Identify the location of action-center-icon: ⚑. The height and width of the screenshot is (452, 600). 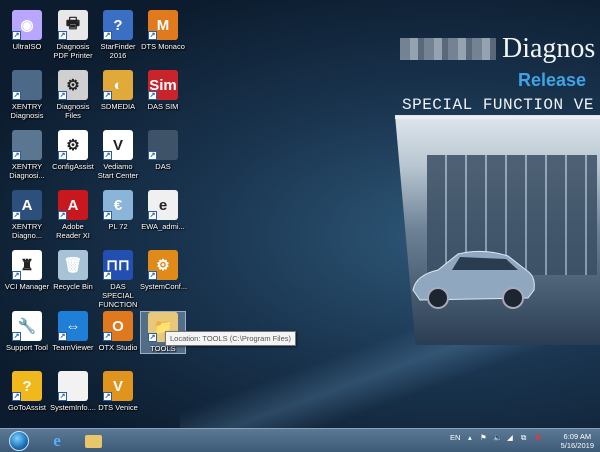
(483, 437).